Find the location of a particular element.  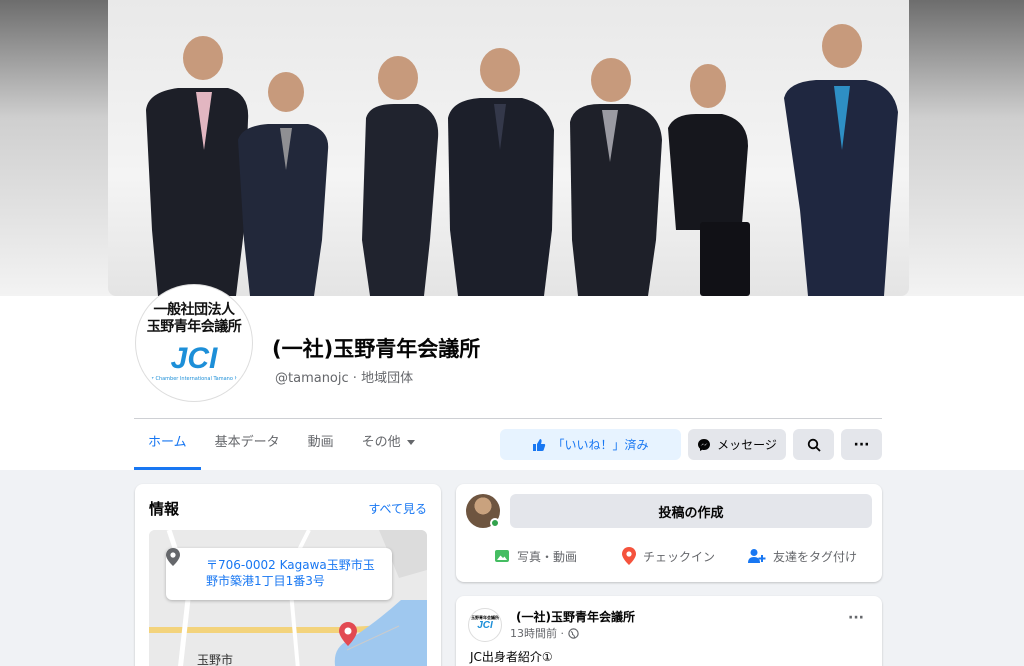

tab-videos: 動画 is located at coordinates (321, 445).